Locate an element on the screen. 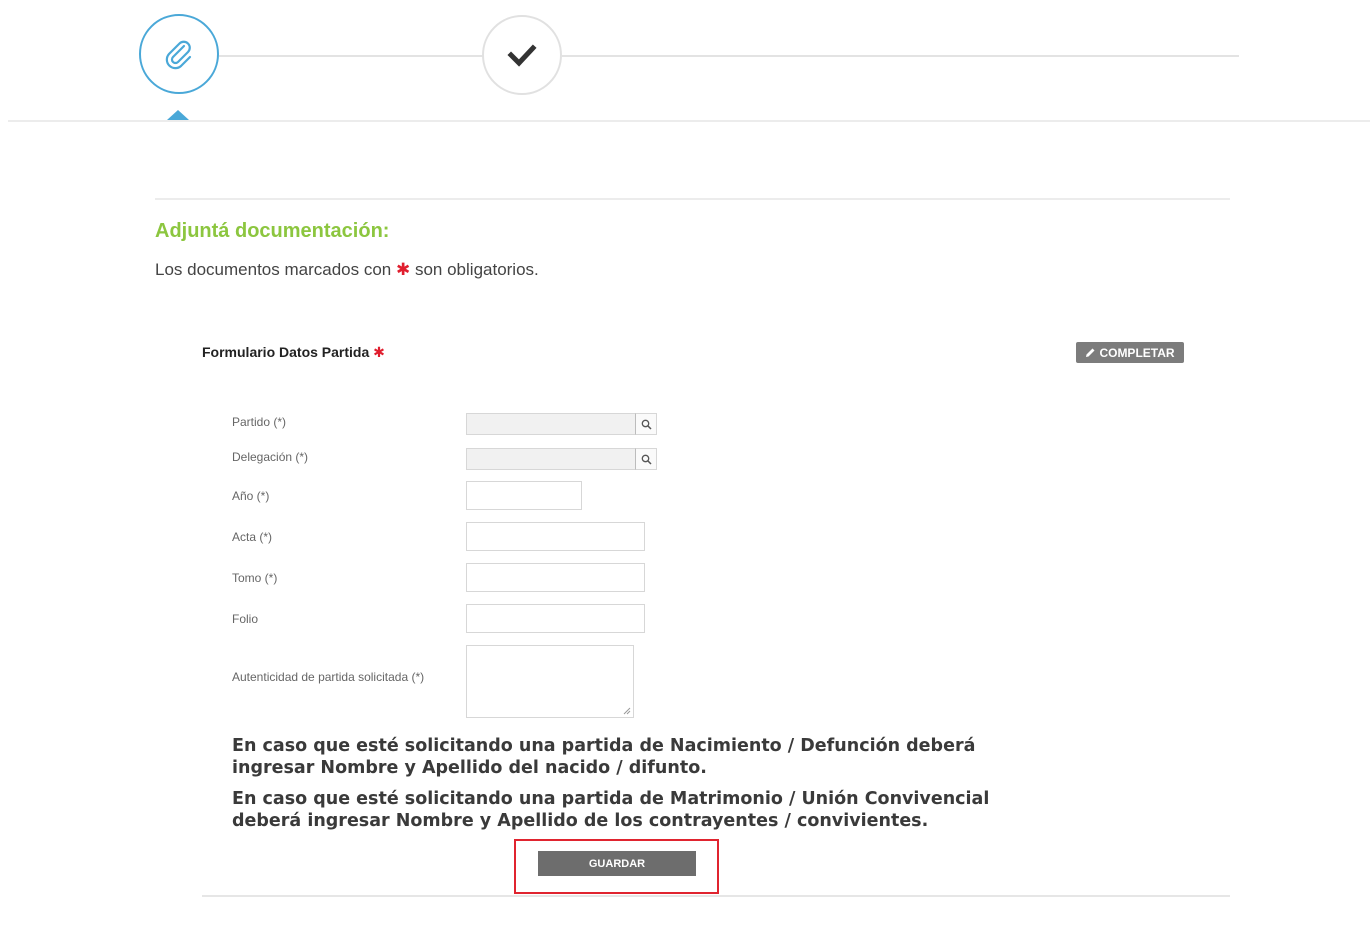  description-text-end: son obligatorios. is located at coordinates (476, 269).